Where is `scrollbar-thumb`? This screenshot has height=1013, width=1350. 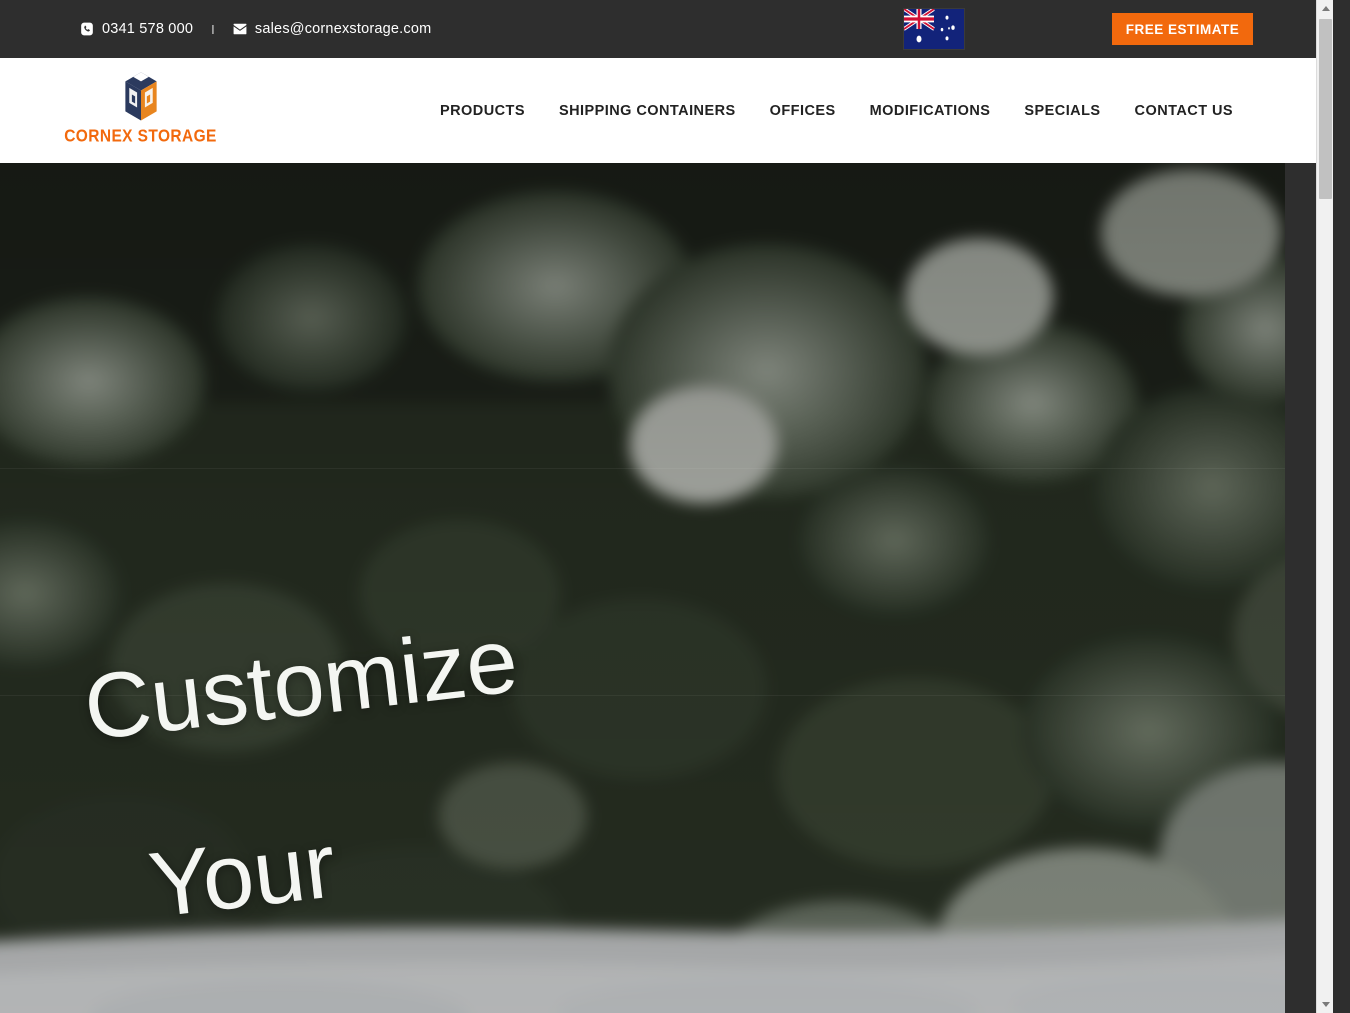 scrollbar-thumb is located at coordinates (1325, 109).